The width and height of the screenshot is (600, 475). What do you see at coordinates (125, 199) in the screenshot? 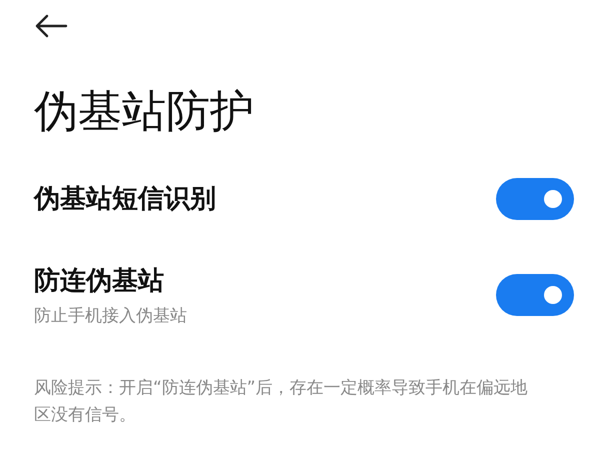
I see `setting-label: 伪基站短信识别` at bounding box center [125, 199].